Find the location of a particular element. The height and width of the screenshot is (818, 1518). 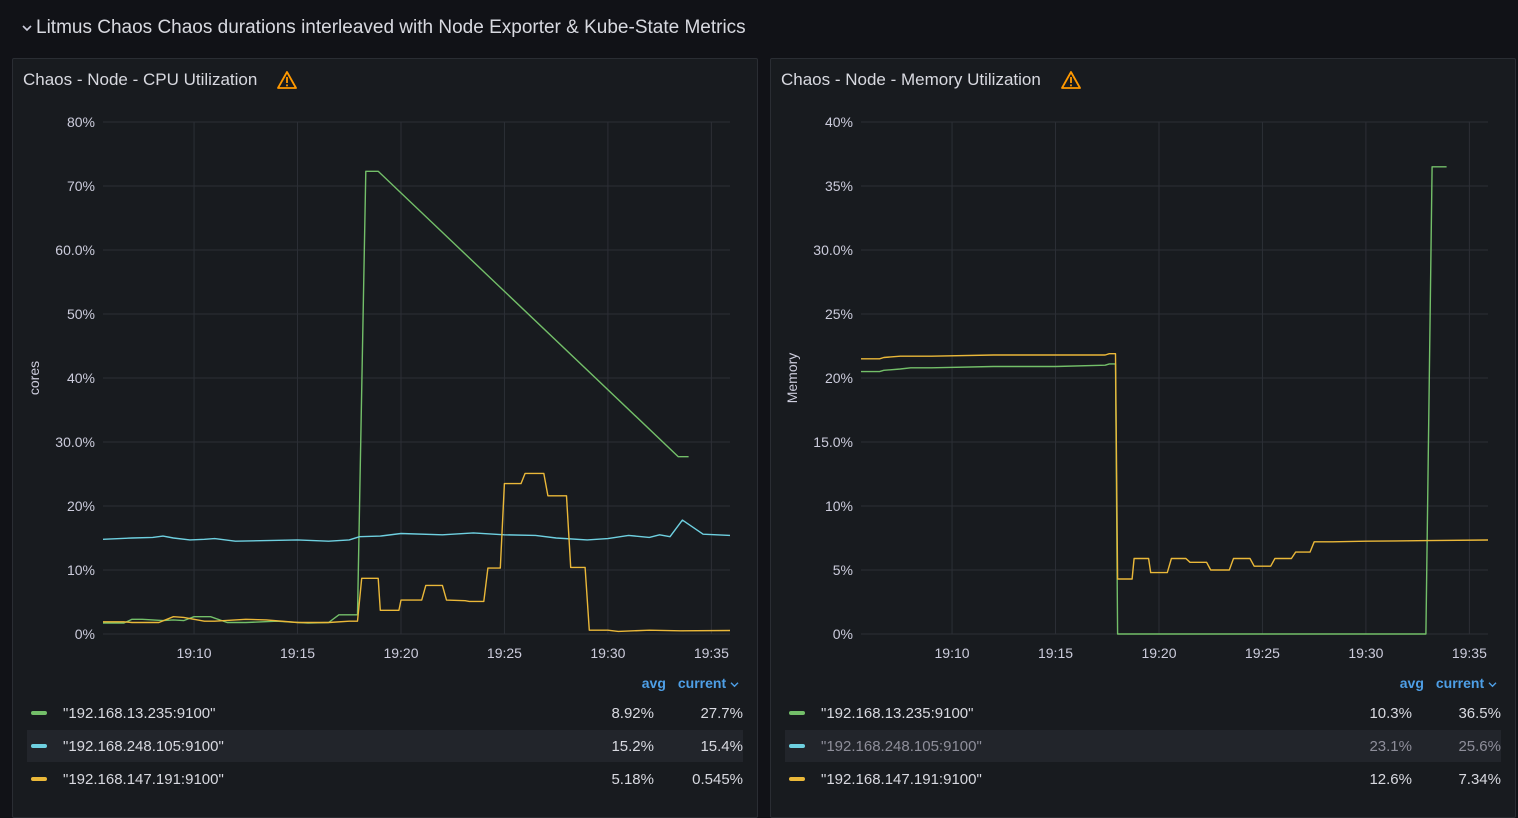

y-tick-label: 80% is located at coordinates (81, 122).